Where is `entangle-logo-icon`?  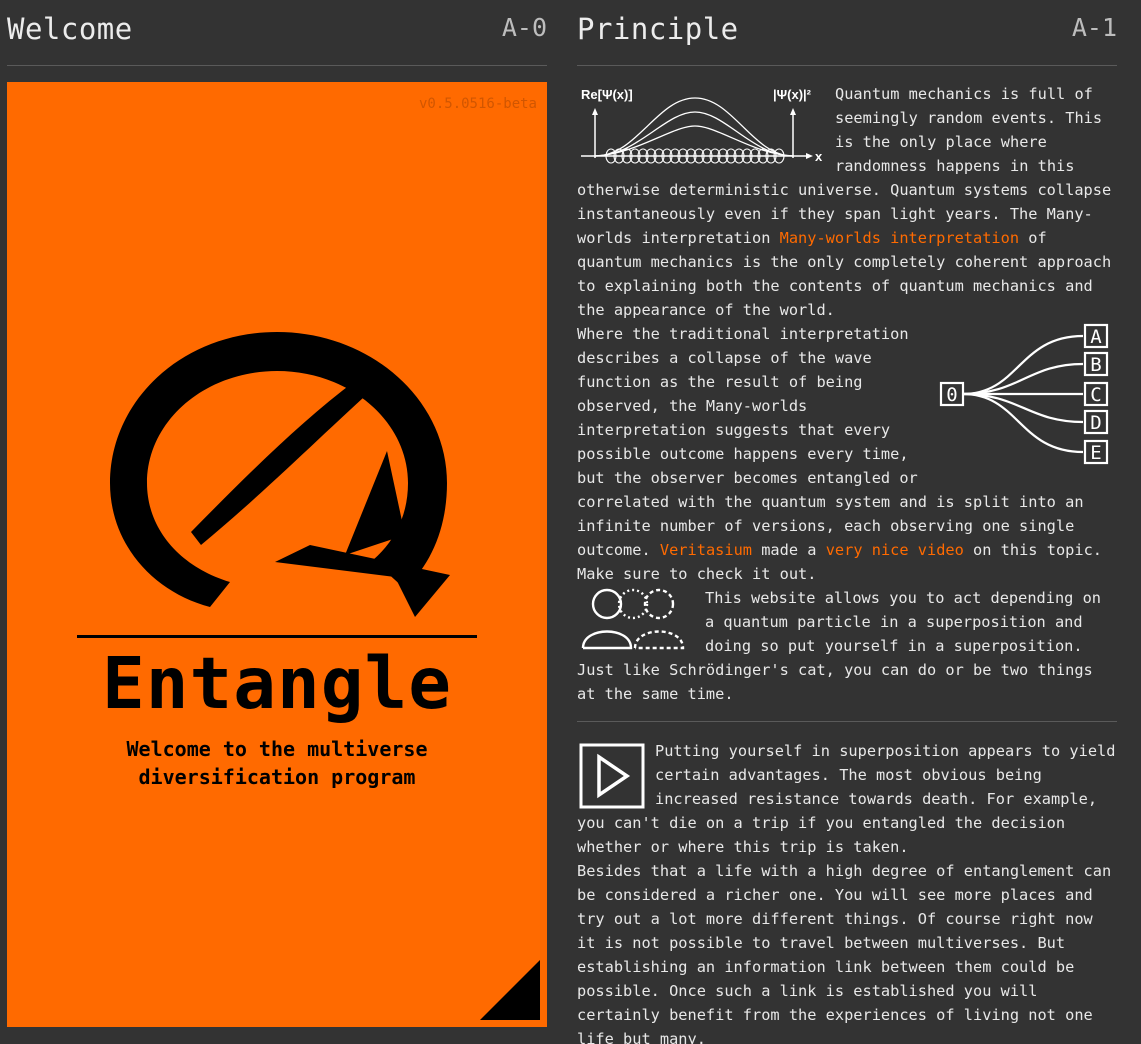 entangle-logo-icon is located at coordinates (280, 474).